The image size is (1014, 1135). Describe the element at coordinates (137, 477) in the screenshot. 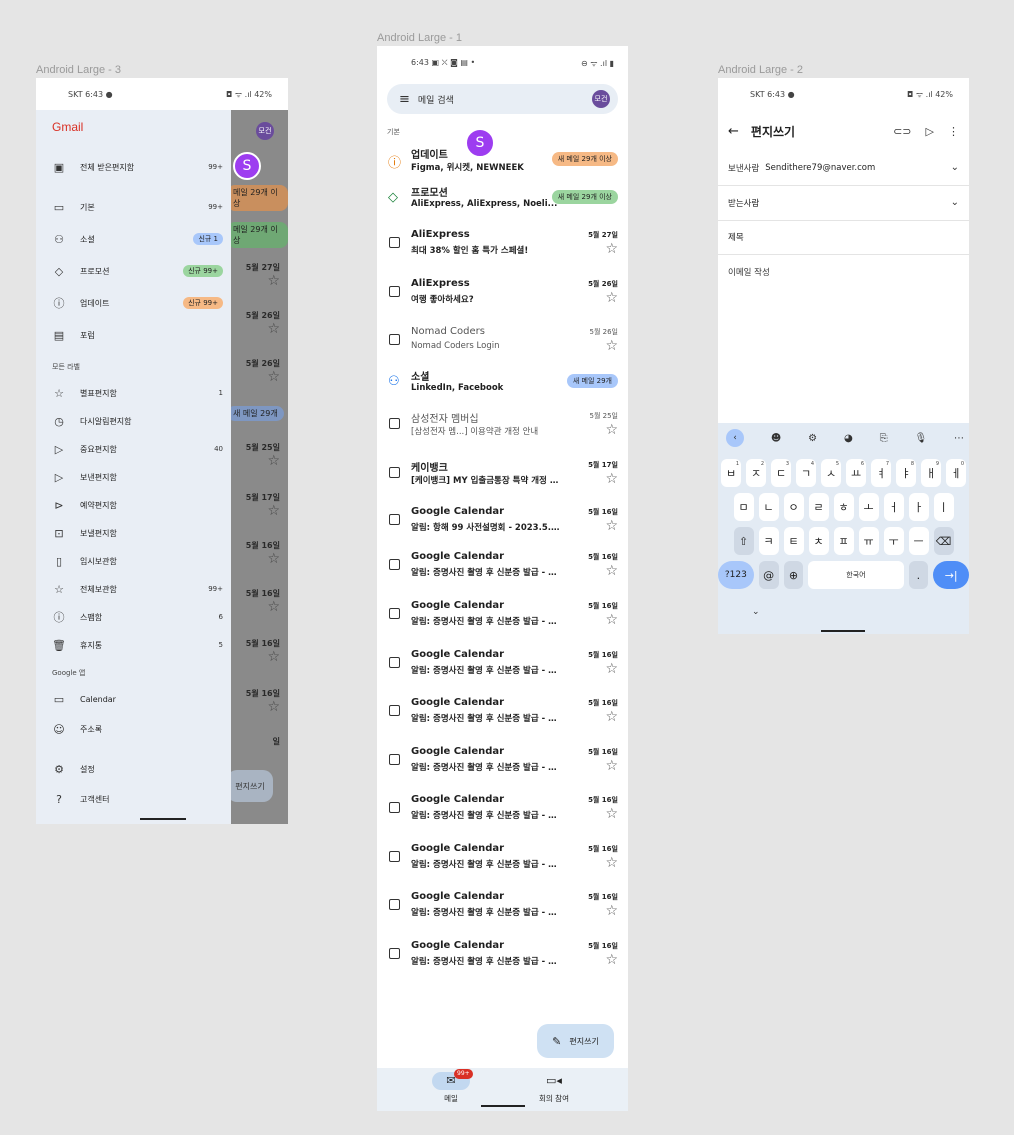

I see `drawer-item-sent: ▷ 보낸편지함` at that location.